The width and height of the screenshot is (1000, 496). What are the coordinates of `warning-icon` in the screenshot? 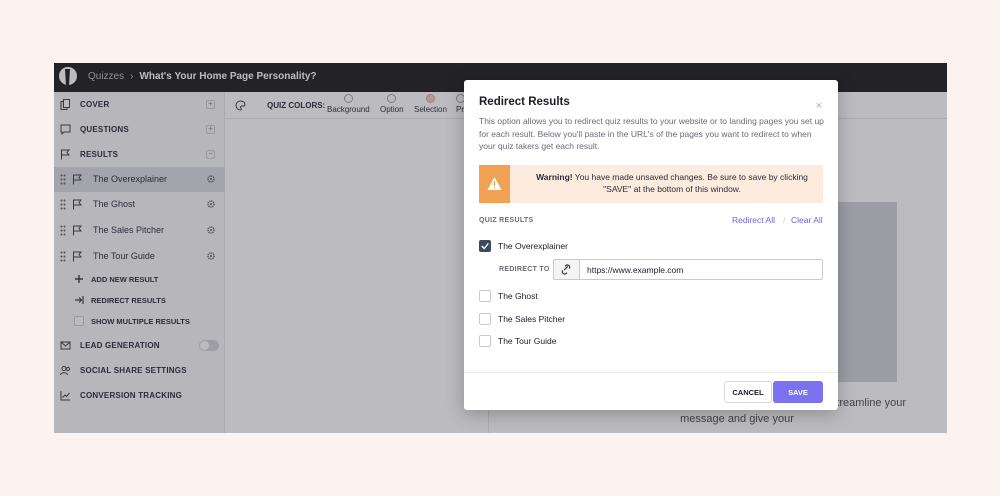 It's located at (494, 183).